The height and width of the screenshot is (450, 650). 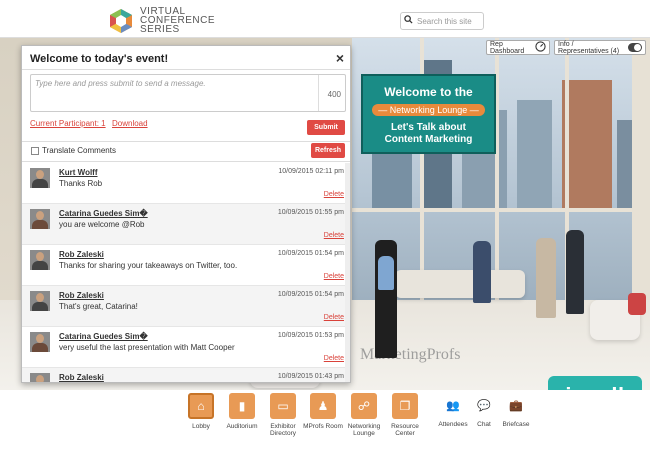 What do you see at coordinates (405, 406) in the screenshot?
I see `resource-book-icon: ❐` at bounding box center [405, 406].